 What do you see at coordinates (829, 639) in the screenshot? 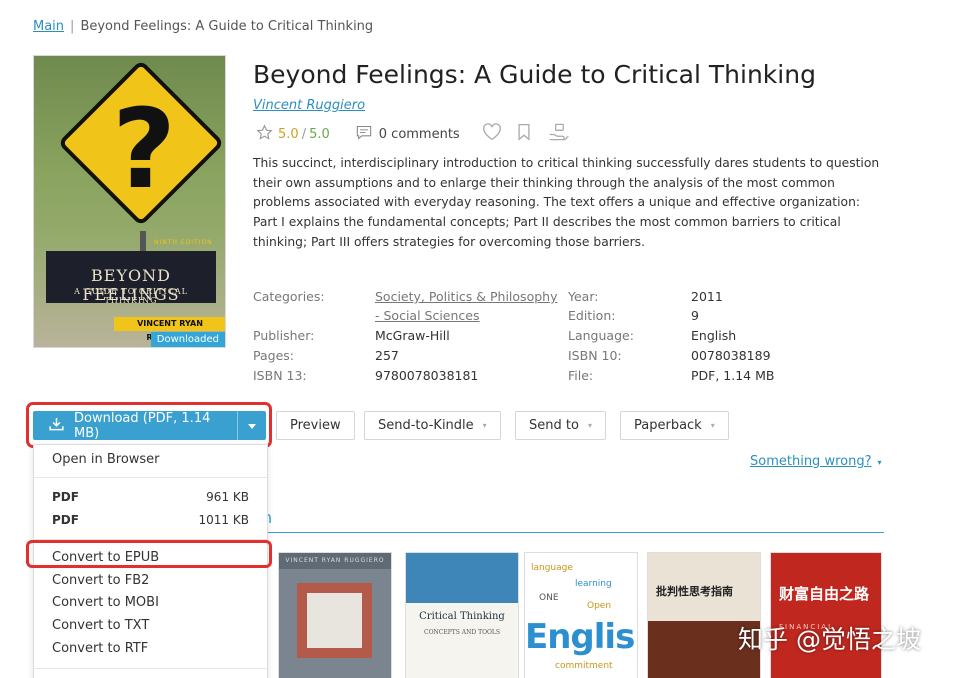
I see `watermark-text: 知乎 @觉悟之坡` at bounding box center [829, 639].